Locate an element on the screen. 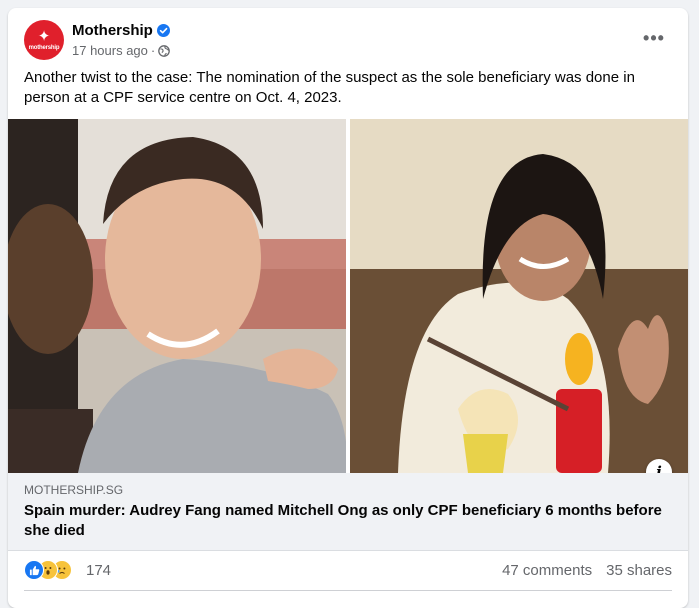 This screenshot has width=699, height=608. comments-count: 47 comments is located at coordinates (547, 570).